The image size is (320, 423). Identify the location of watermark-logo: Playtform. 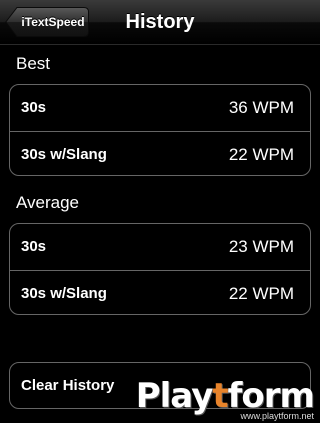
(225, 396).